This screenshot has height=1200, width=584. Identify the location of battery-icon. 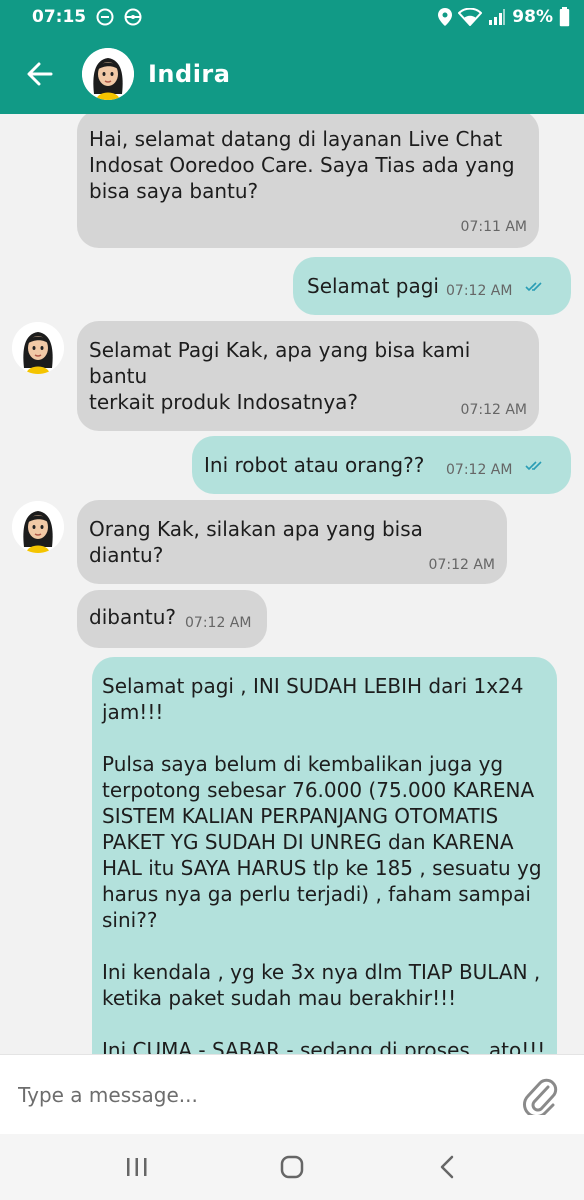
(564, 17).